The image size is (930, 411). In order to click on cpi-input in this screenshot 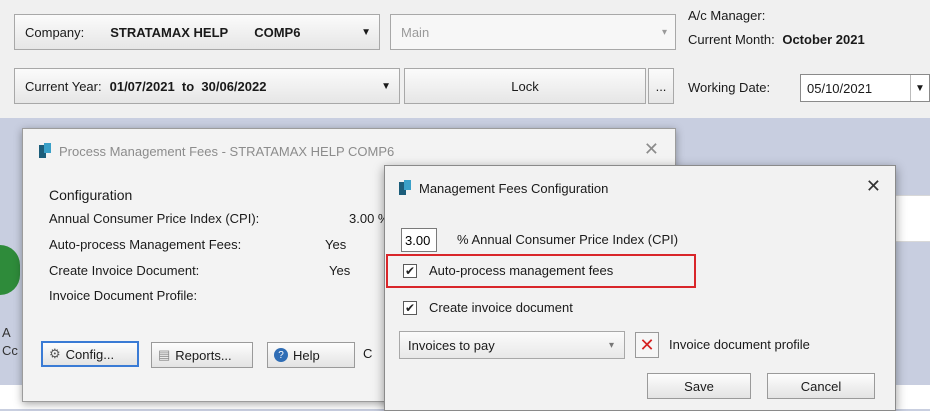, I will do `click(419, 240)`.